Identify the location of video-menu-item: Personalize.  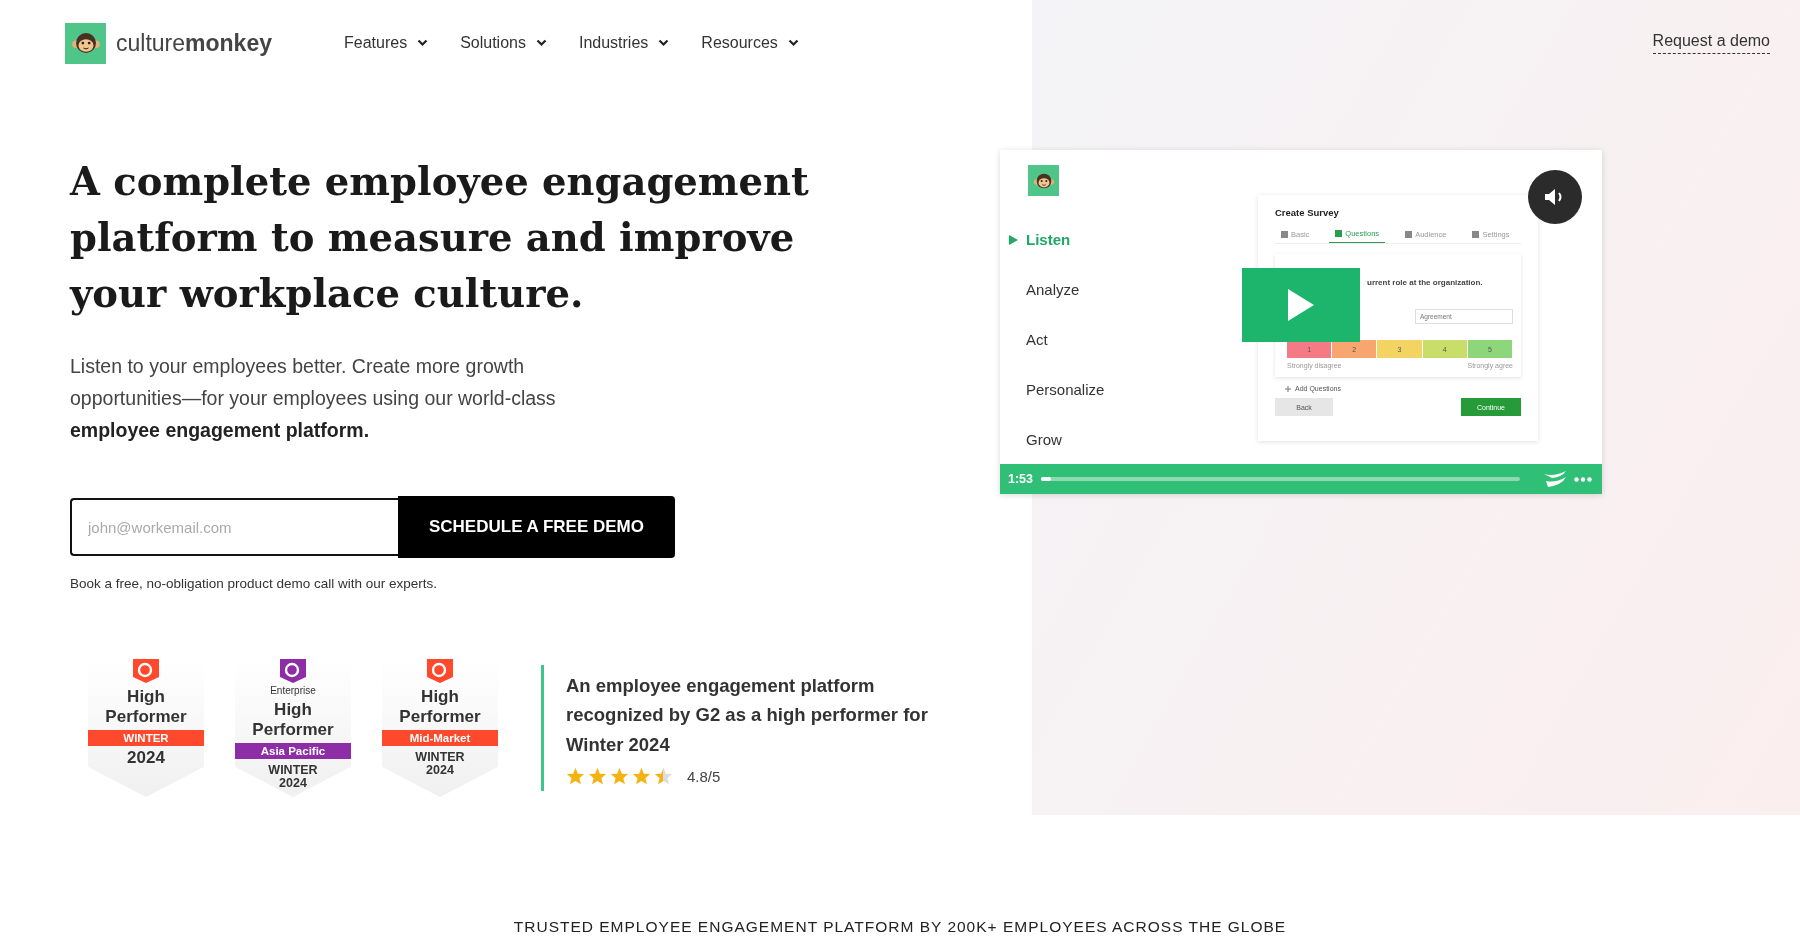
(1056, 389).